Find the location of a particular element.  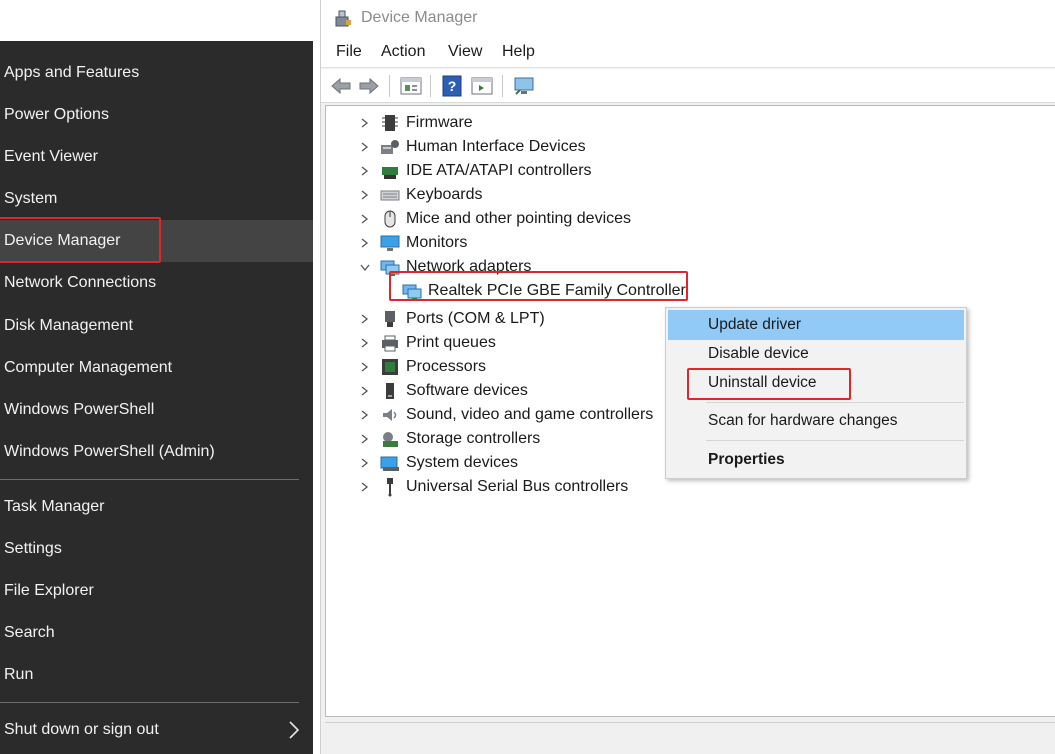

tree-node-human-interface-devices: Human Interface Devices is located at coordinates (472, 147).